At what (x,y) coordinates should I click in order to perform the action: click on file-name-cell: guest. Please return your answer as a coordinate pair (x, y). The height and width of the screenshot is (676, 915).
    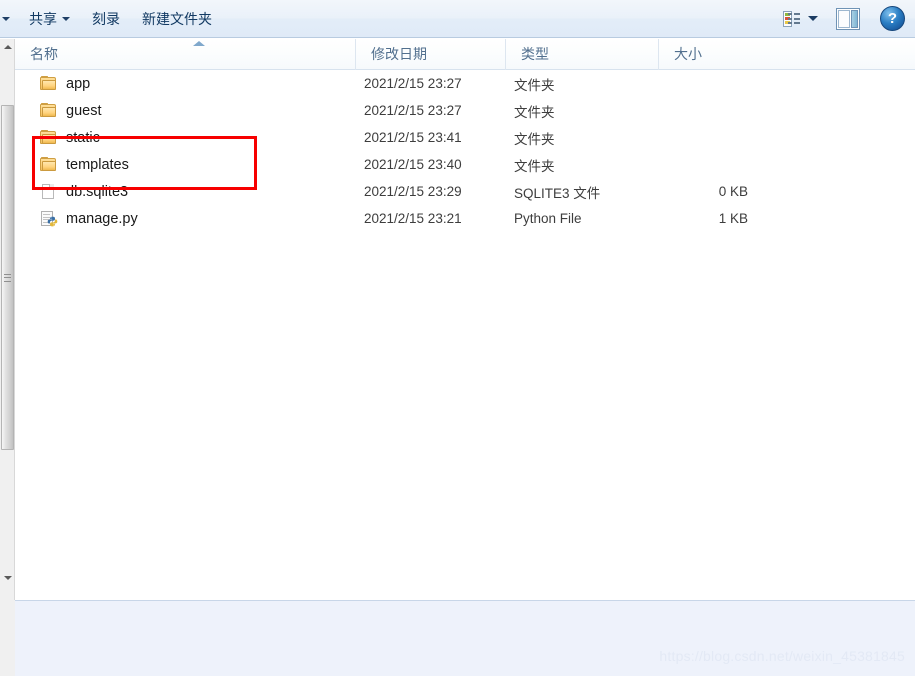
    Looking at the image, I should click on (186, 111).